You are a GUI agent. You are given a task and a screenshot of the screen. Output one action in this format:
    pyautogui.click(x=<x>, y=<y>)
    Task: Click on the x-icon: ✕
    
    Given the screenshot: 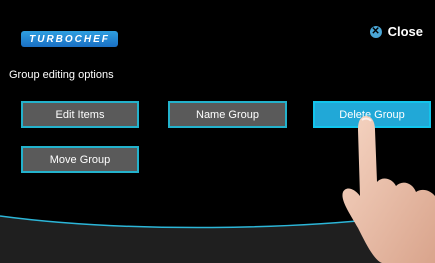 What is the action you would take?
    pyautogui.click(x=375, y=31)
    